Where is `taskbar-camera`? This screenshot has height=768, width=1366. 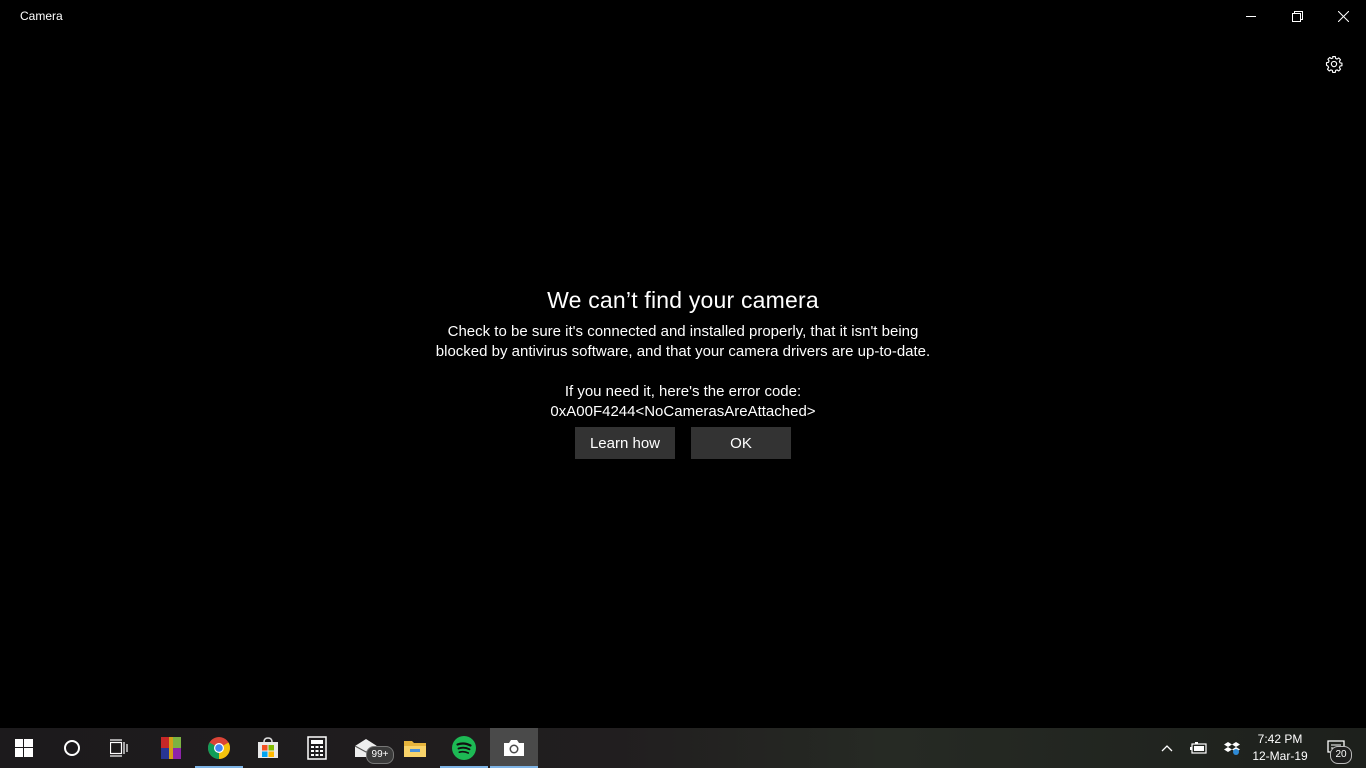 taskbar-camera is located at coordinates (514, 748).